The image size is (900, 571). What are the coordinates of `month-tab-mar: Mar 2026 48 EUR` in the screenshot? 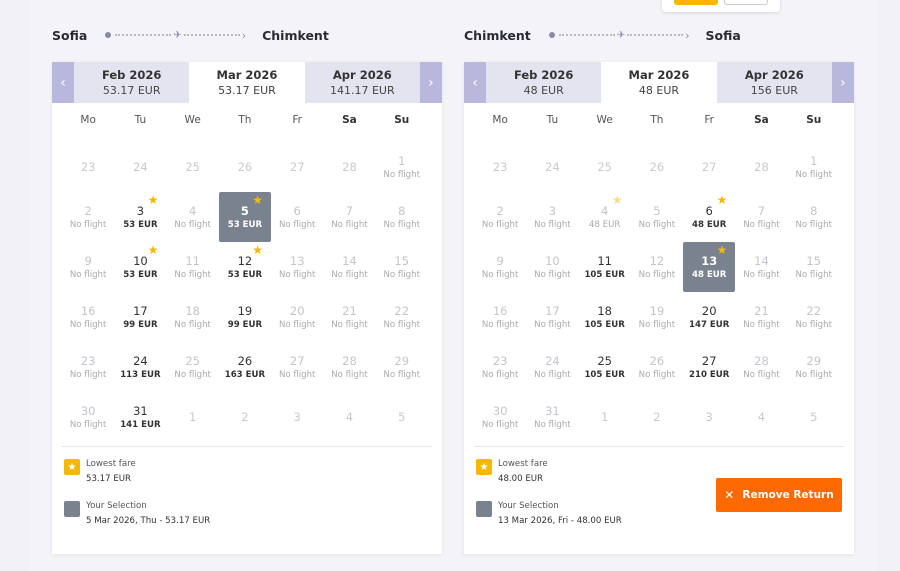 It's located at (659, 82).